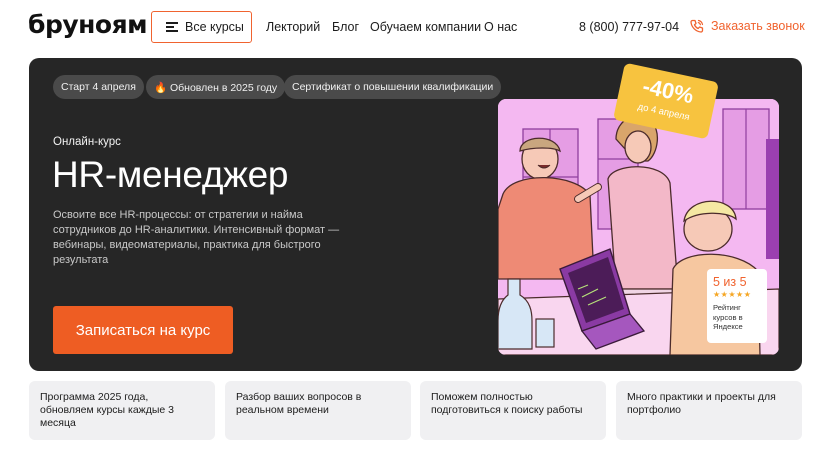 Image resolution: width=832 pixels, height=460 pixels. Describe the element at coordinates (170, 174) in the screenshot. I see `page-title: HR-менеджер` at that location.